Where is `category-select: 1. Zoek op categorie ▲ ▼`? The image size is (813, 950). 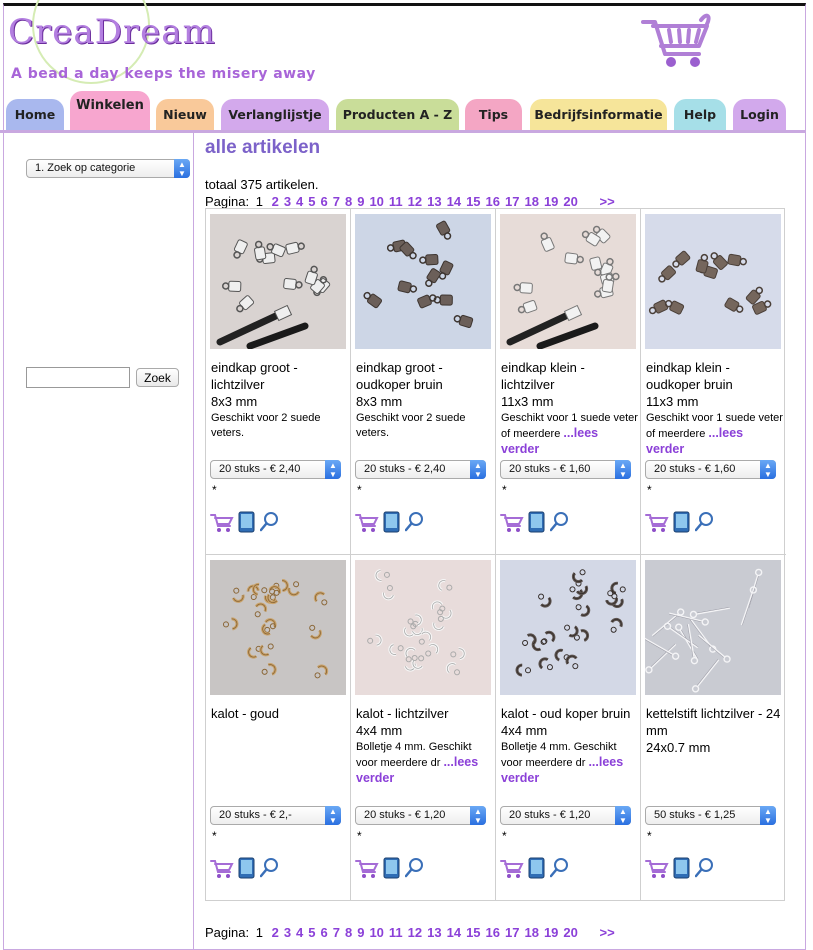
category-select: 1. Zoek op categorie ▲ ▼ is located at coordinates (108, 168).